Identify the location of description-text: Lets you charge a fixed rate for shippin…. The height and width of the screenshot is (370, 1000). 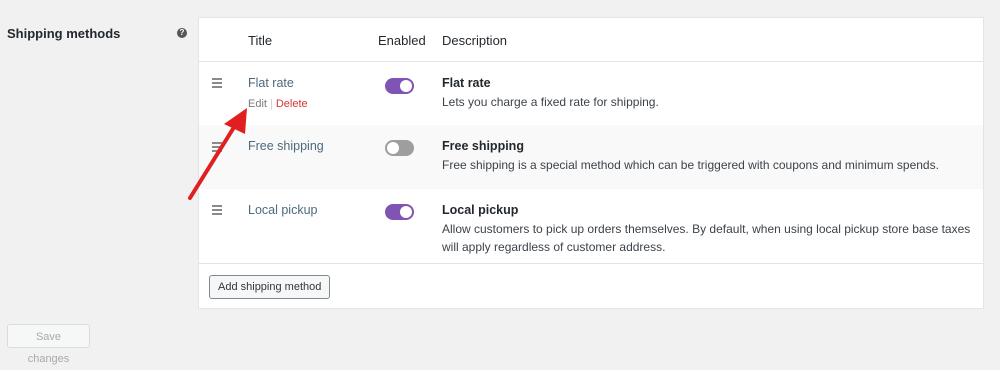
(550, 102).